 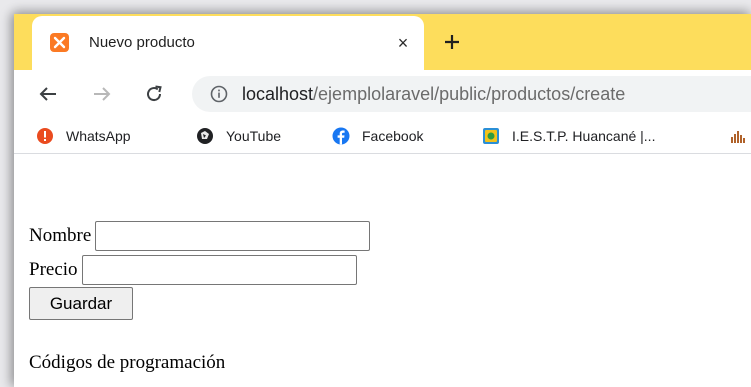 I want to click on forward-button, so click(x=102, y=94).